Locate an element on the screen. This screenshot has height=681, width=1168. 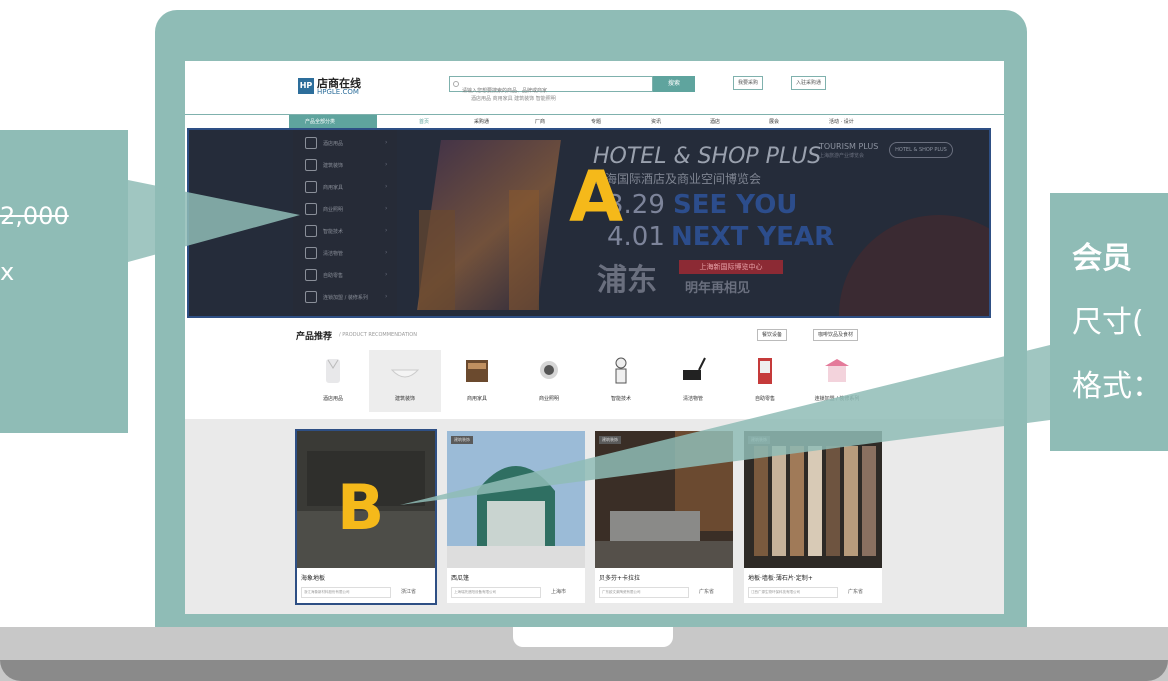
hotelshop-logo: HOTEL & SHOP PLUS is located at coordinates (921, 150).